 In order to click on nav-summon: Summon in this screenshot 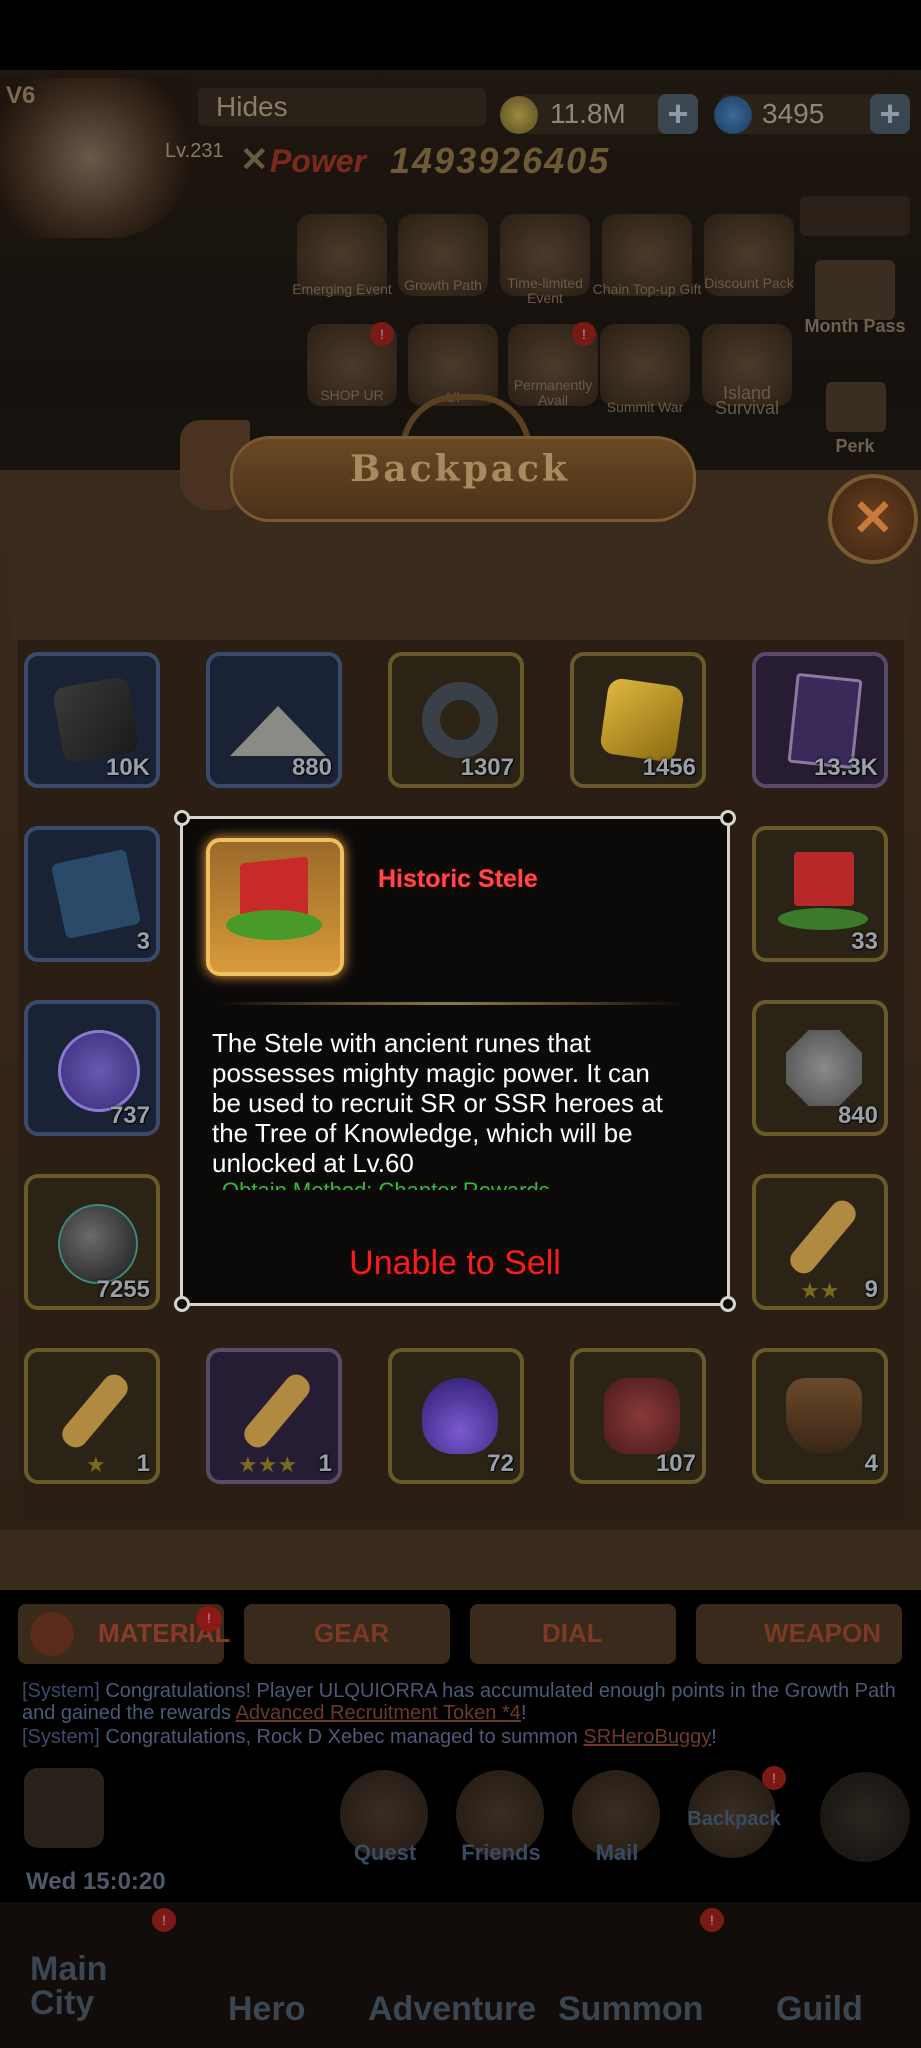, I will do `click(630, 2009)`.